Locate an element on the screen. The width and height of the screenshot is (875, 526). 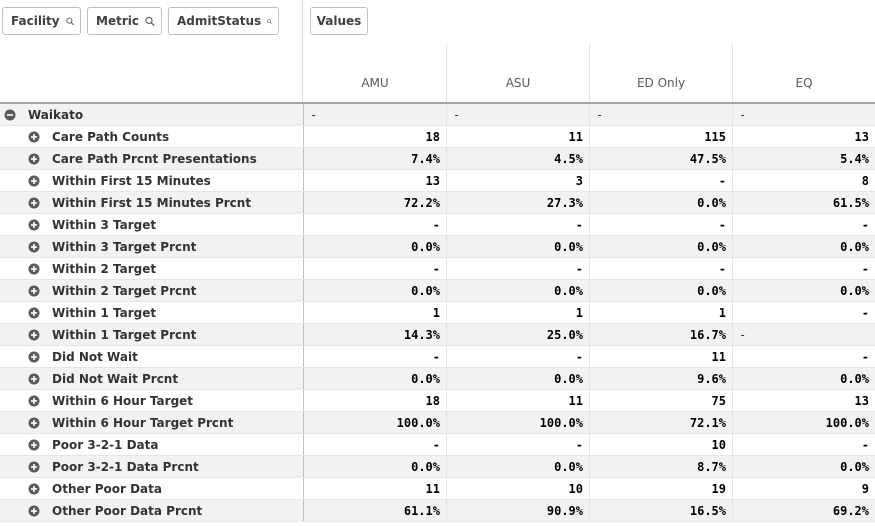
facility-filter-chip: Facility is located at coordinates (41, 21).